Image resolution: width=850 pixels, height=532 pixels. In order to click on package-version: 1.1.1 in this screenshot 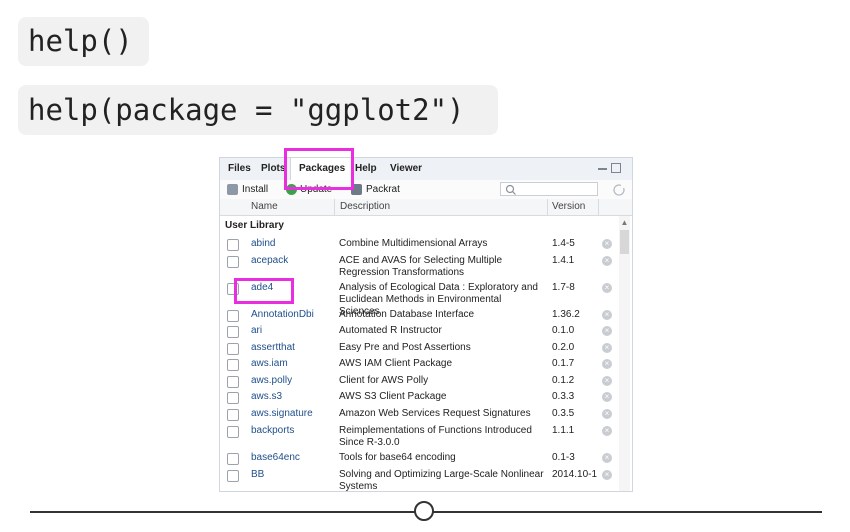, I will do `click(563, 430)`.